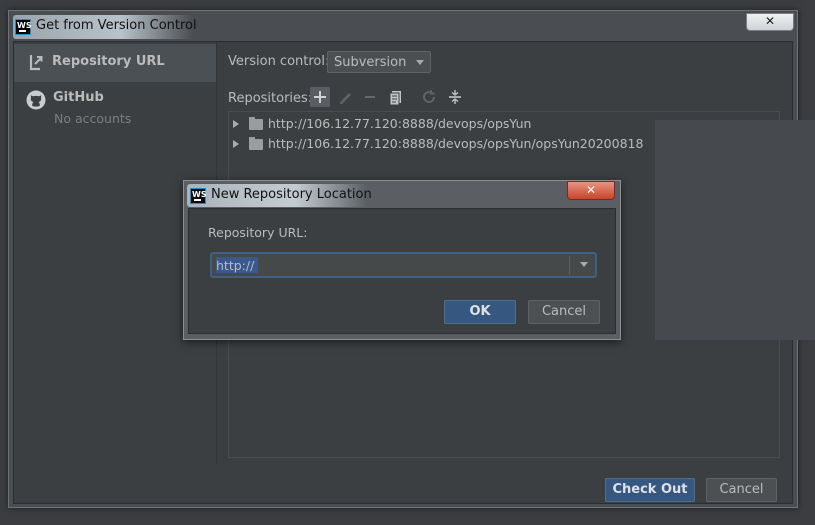  I want to click on background-overlay, so click(735, 230).